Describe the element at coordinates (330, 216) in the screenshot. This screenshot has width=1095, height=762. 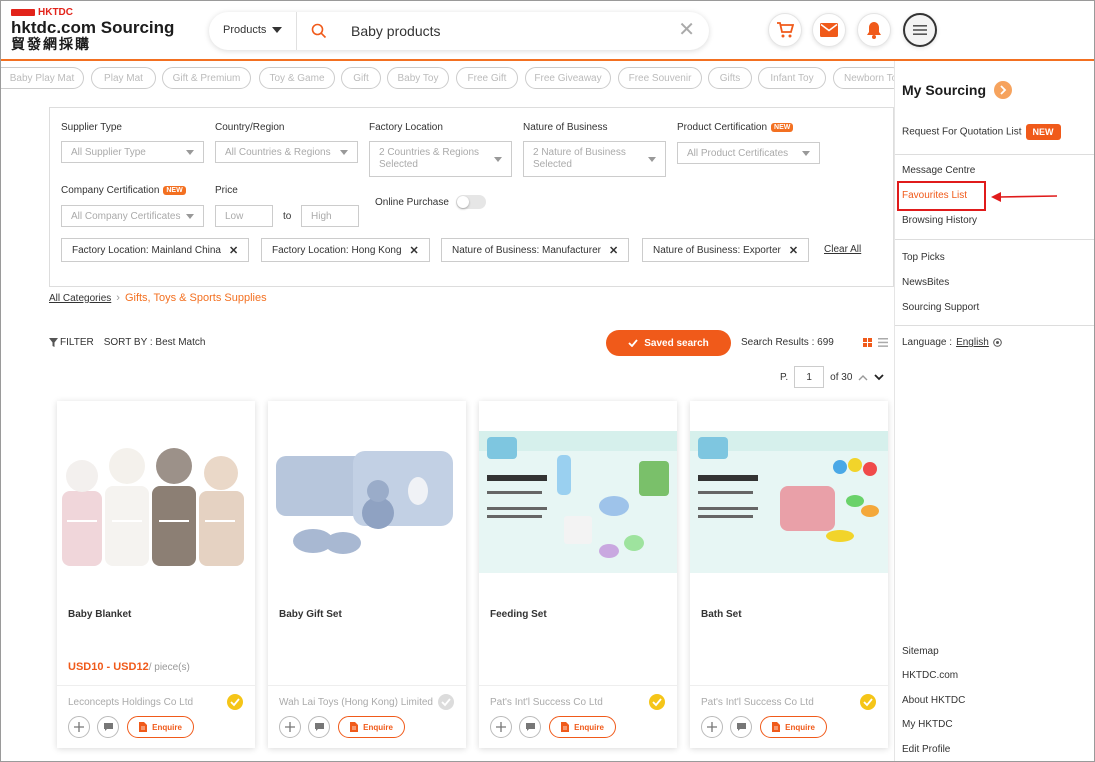
I see `price-high-input: High` at that location.